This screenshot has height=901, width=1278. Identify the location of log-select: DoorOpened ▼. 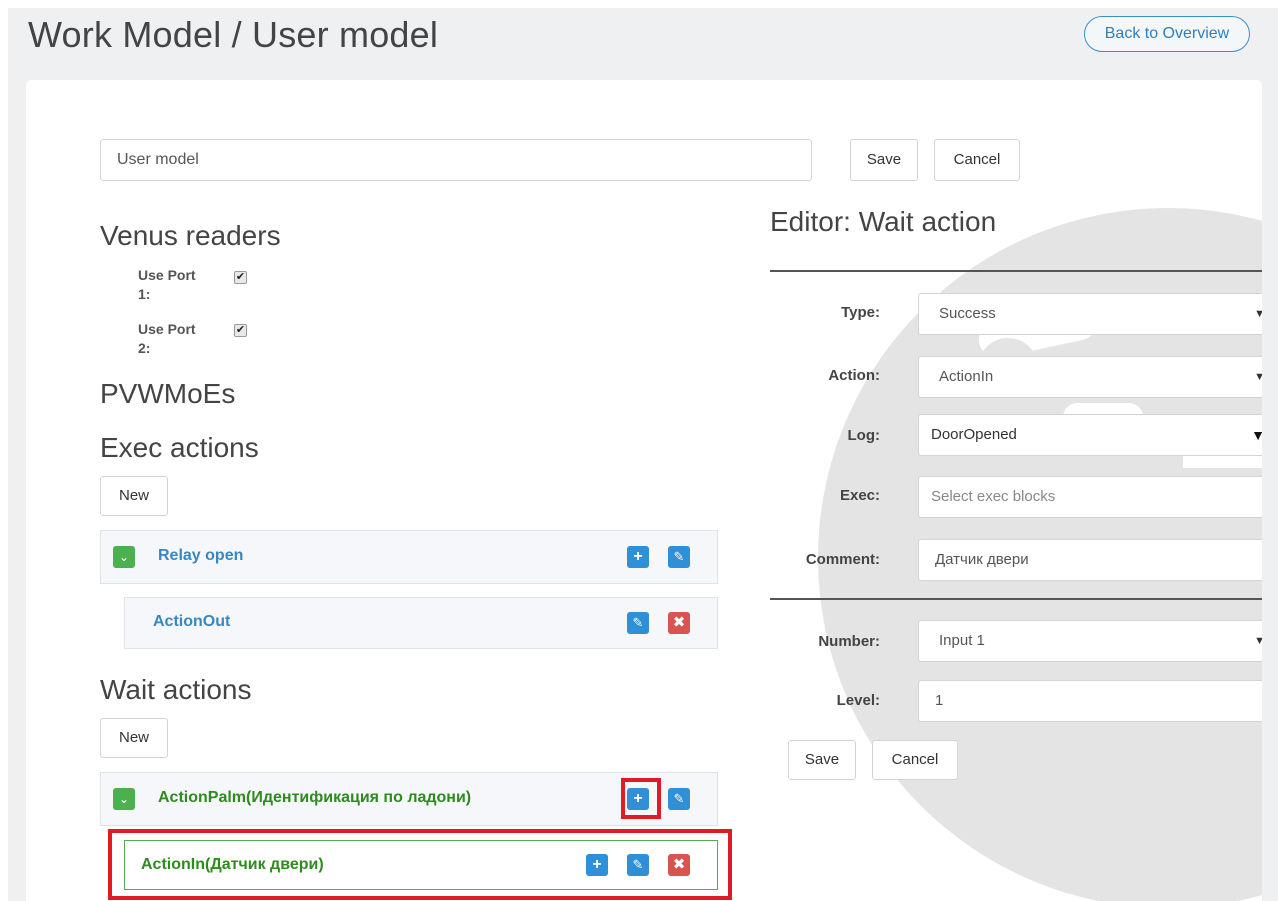
(1090, 435).